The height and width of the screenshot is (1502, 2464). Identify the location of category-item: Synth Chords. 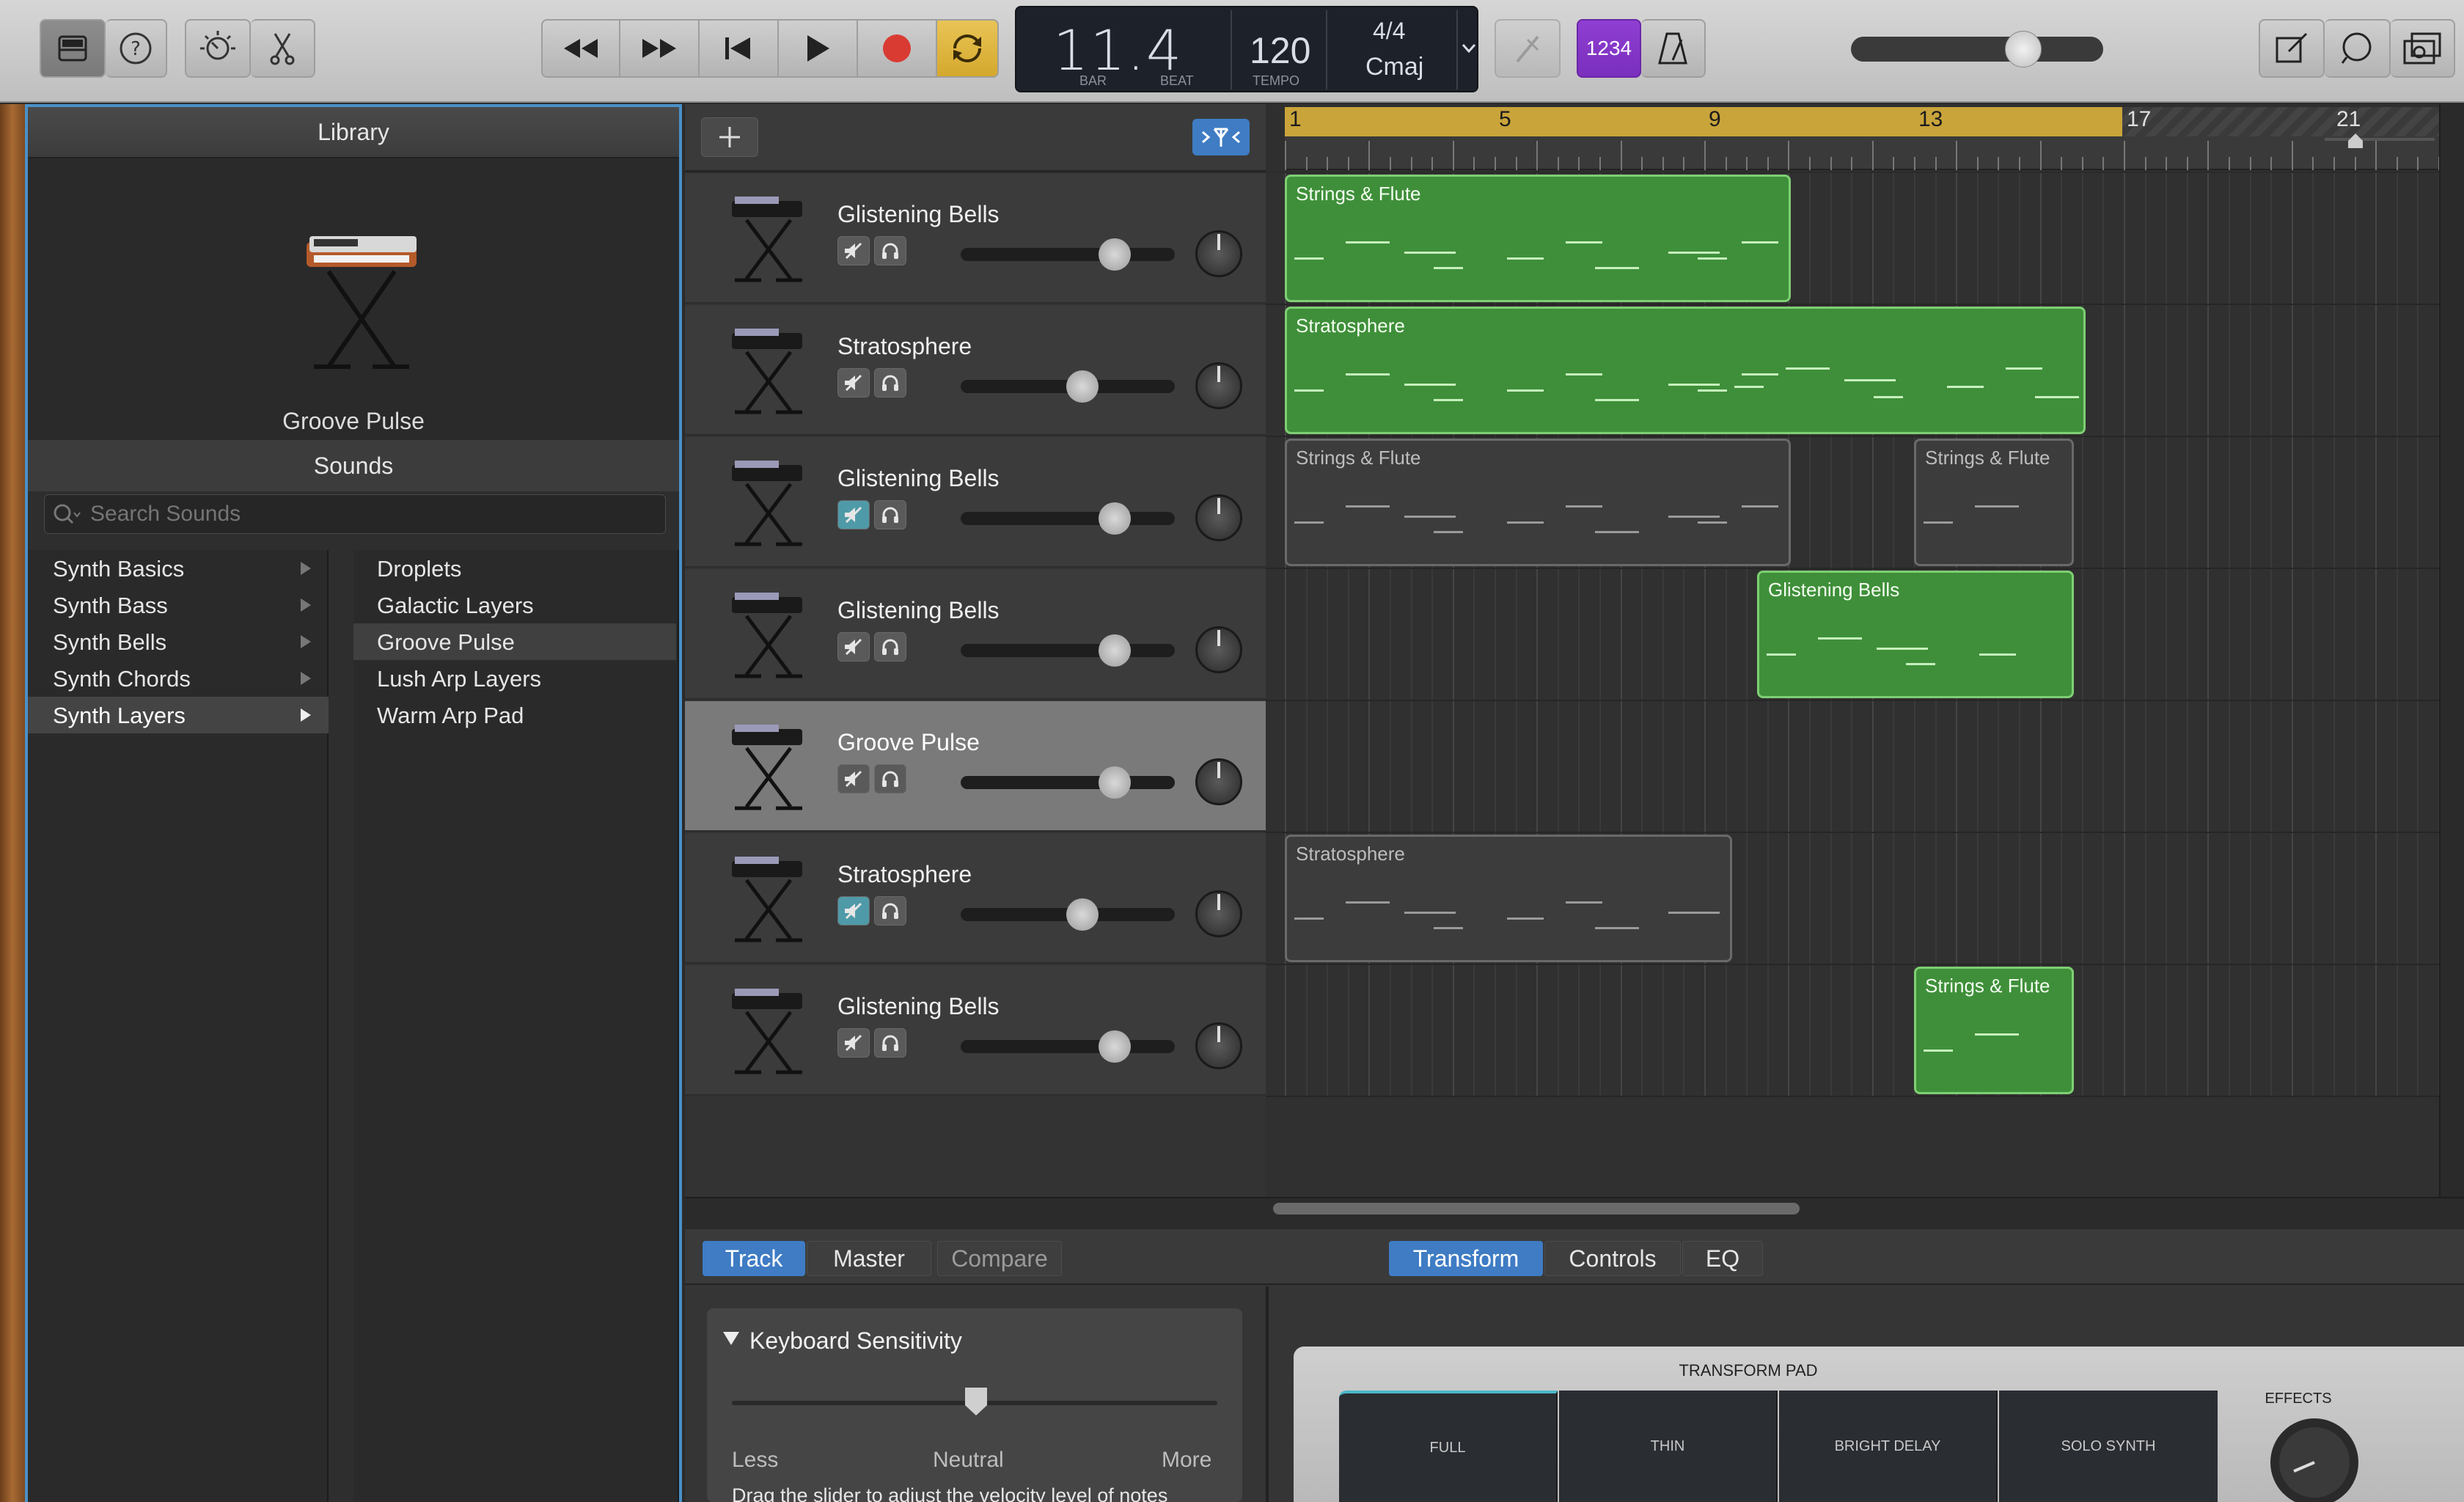
(178, 679).